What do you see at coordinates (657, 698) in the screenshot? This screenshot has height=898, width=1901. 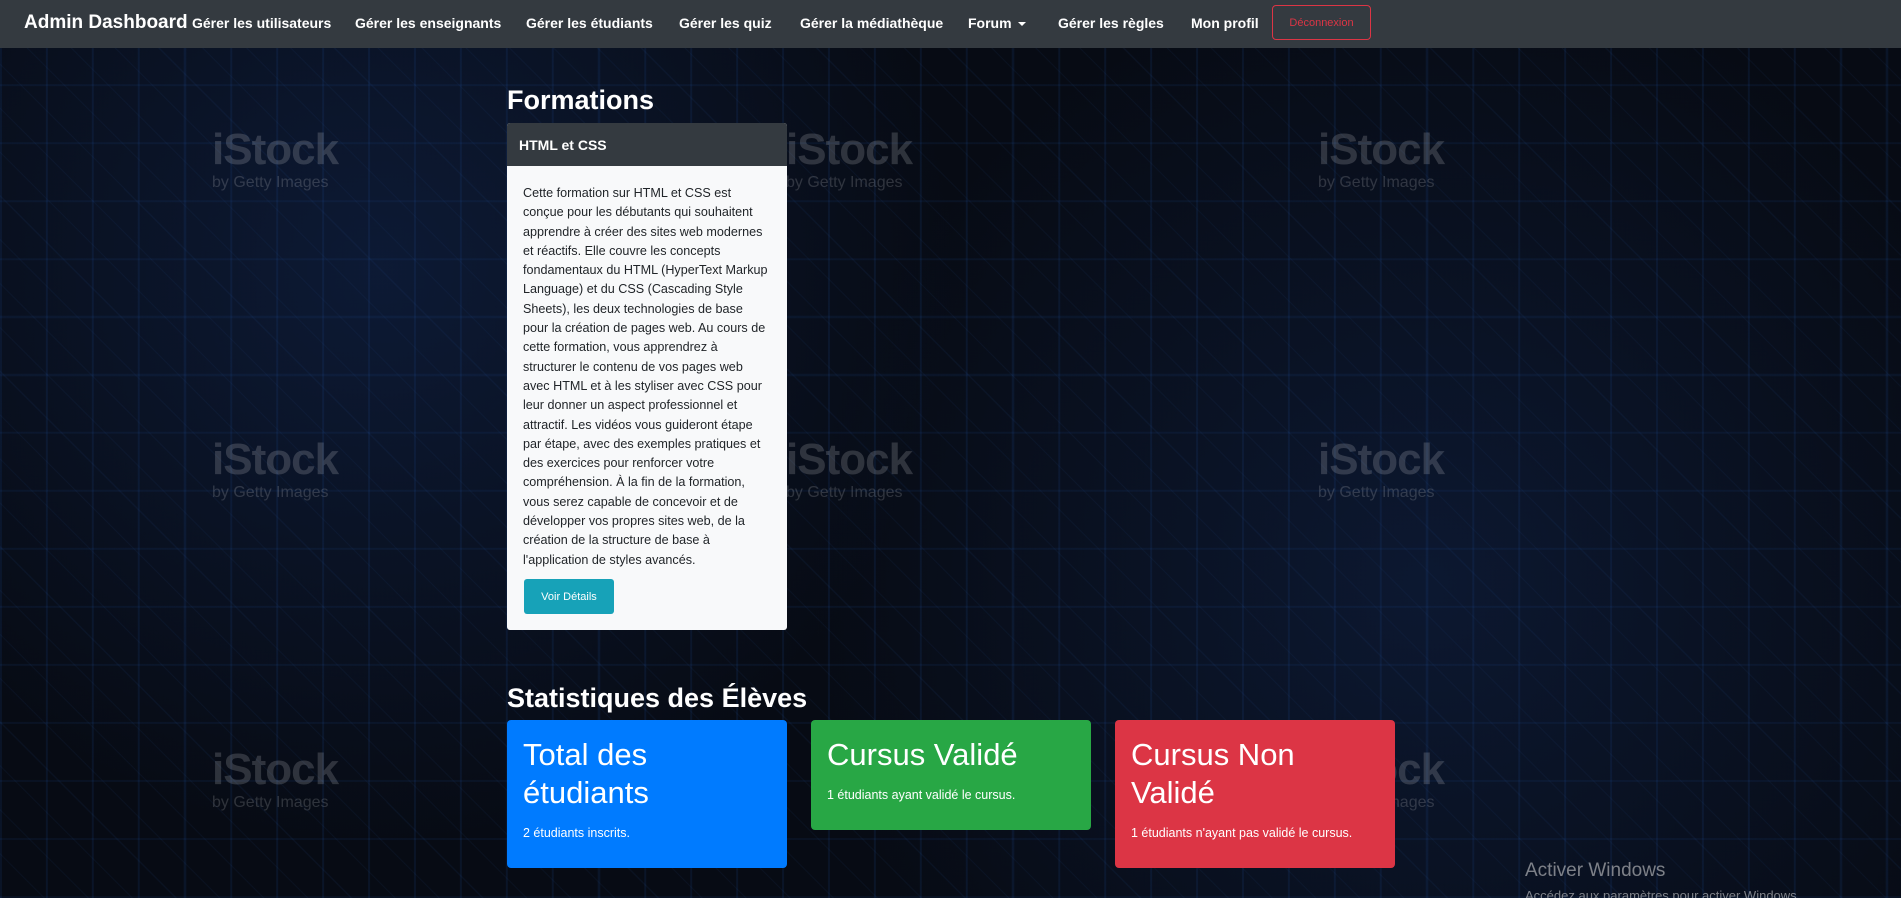 I see `stats-title: Statistiques des Élèves` at bounding box center [657, 698].